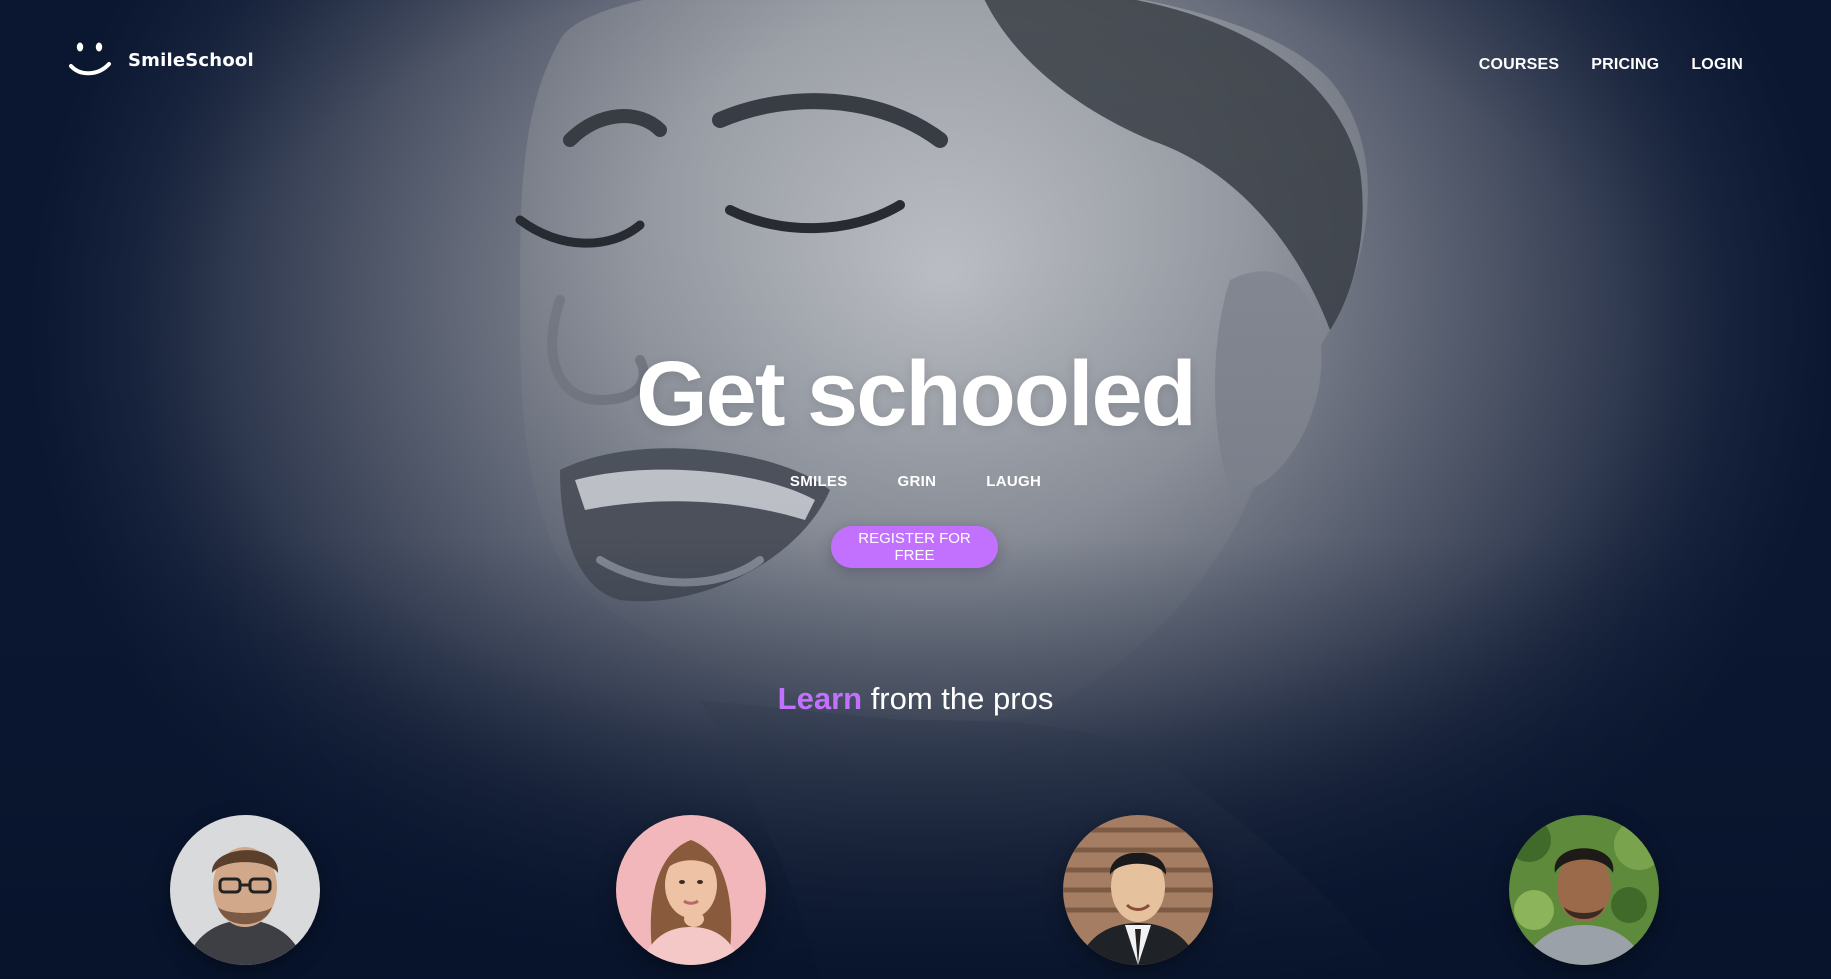  I want to click on brand-name: SmileSchool, so click(191, 60).